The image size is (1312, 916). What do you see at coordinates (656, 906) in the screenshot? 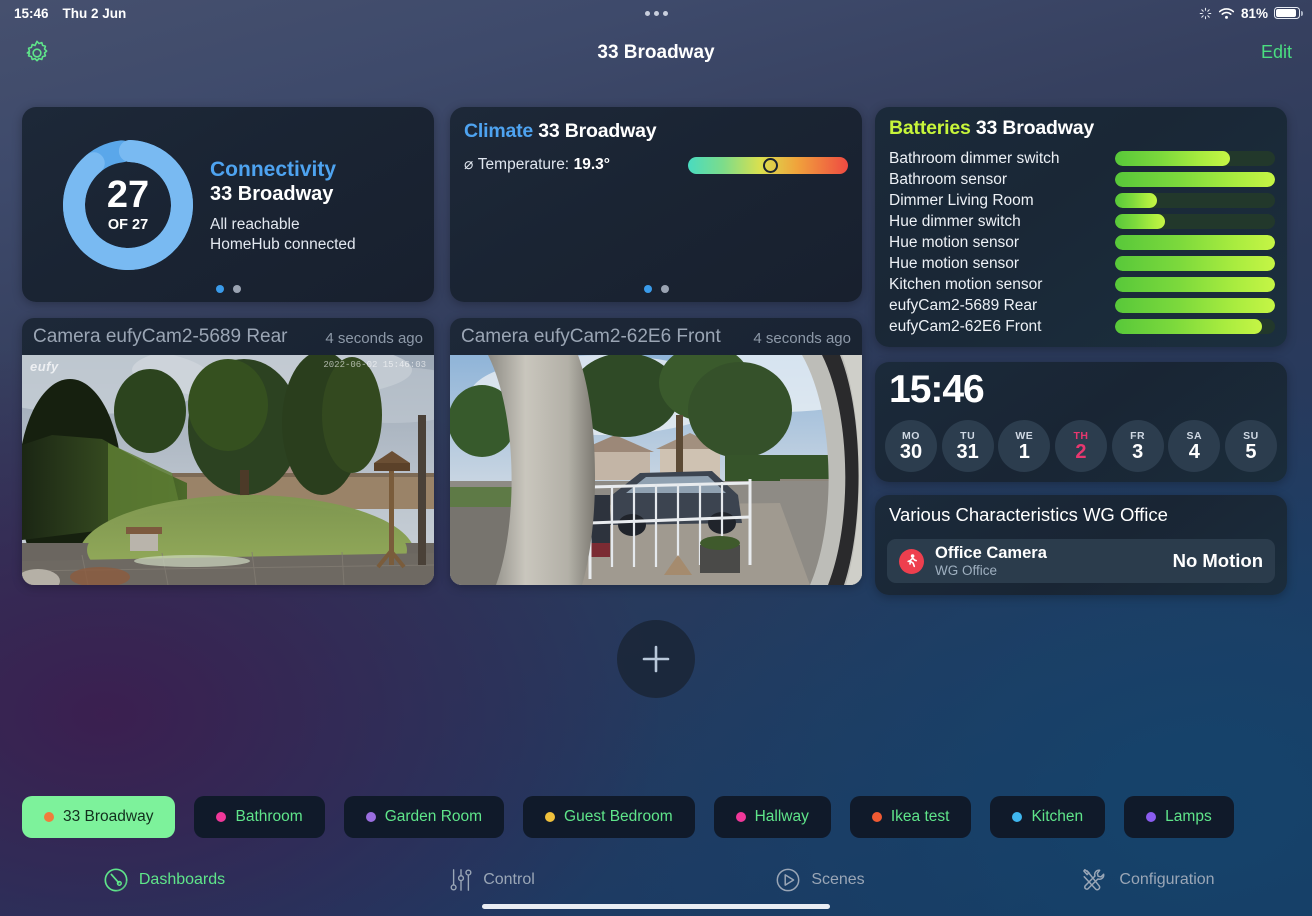
I see `home-indicator` at bounding box center [656, 906].